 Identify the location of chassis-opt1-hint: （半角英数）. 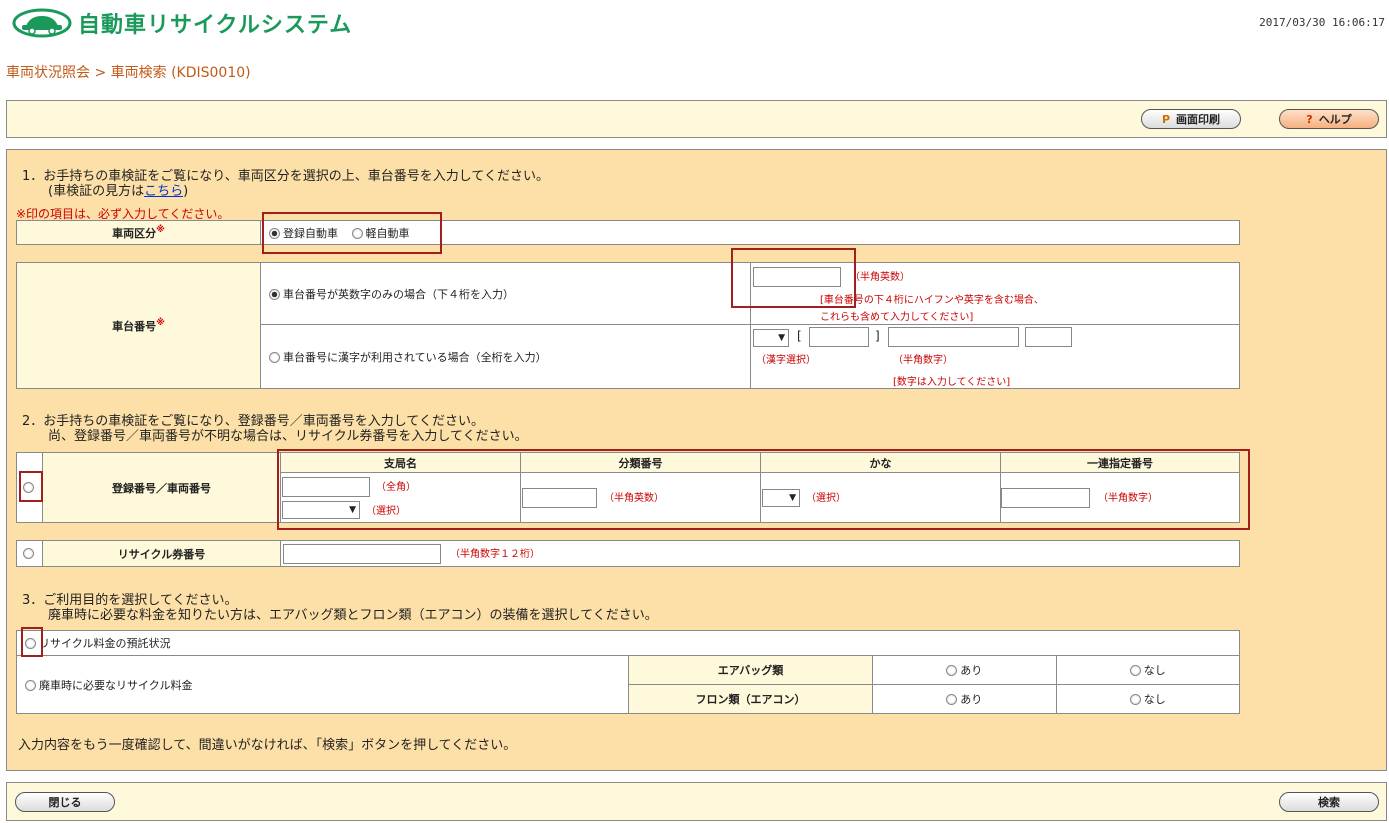
(880, 277).